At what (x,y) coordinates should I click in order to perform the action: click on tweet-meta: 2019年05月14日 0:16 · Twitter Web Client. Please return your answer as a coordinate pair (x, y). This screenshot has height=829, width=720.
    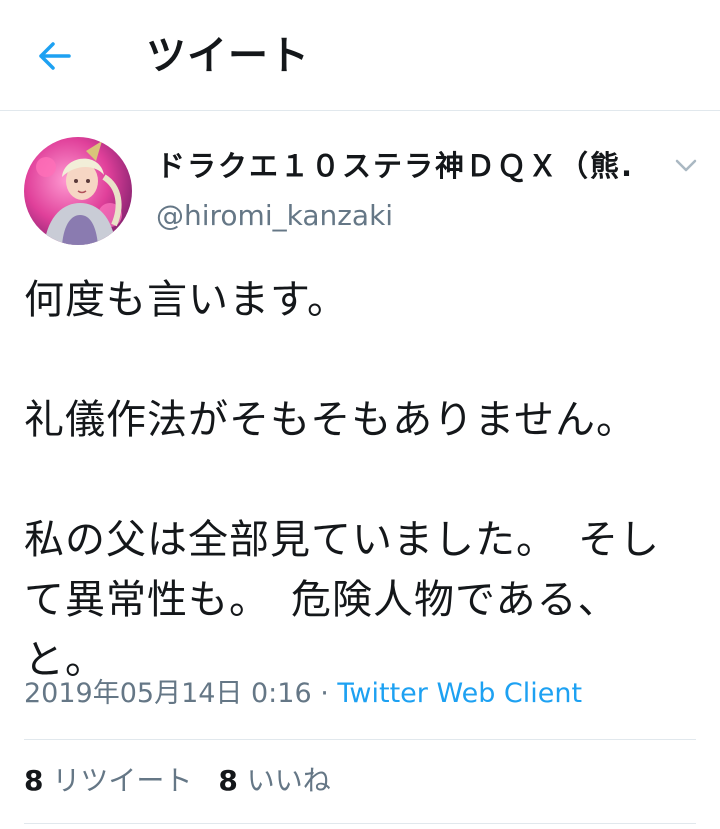
    Looking at the image, I should click on (303, 694).